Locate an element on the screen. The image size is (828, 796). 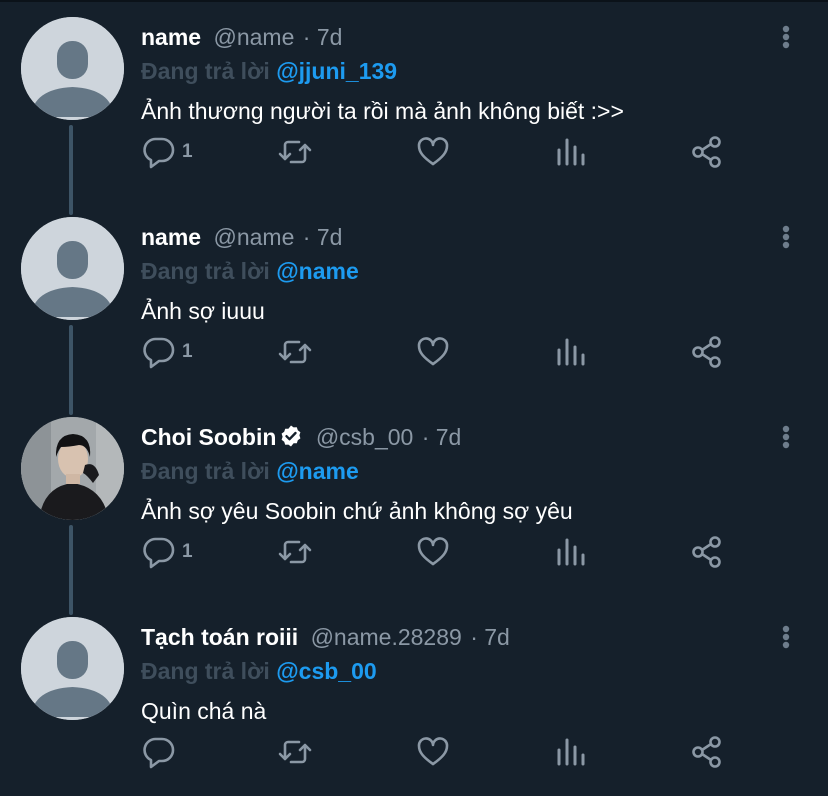
replying-to: Đang trả lời @csb_00 is located at coordinates (259, 671).